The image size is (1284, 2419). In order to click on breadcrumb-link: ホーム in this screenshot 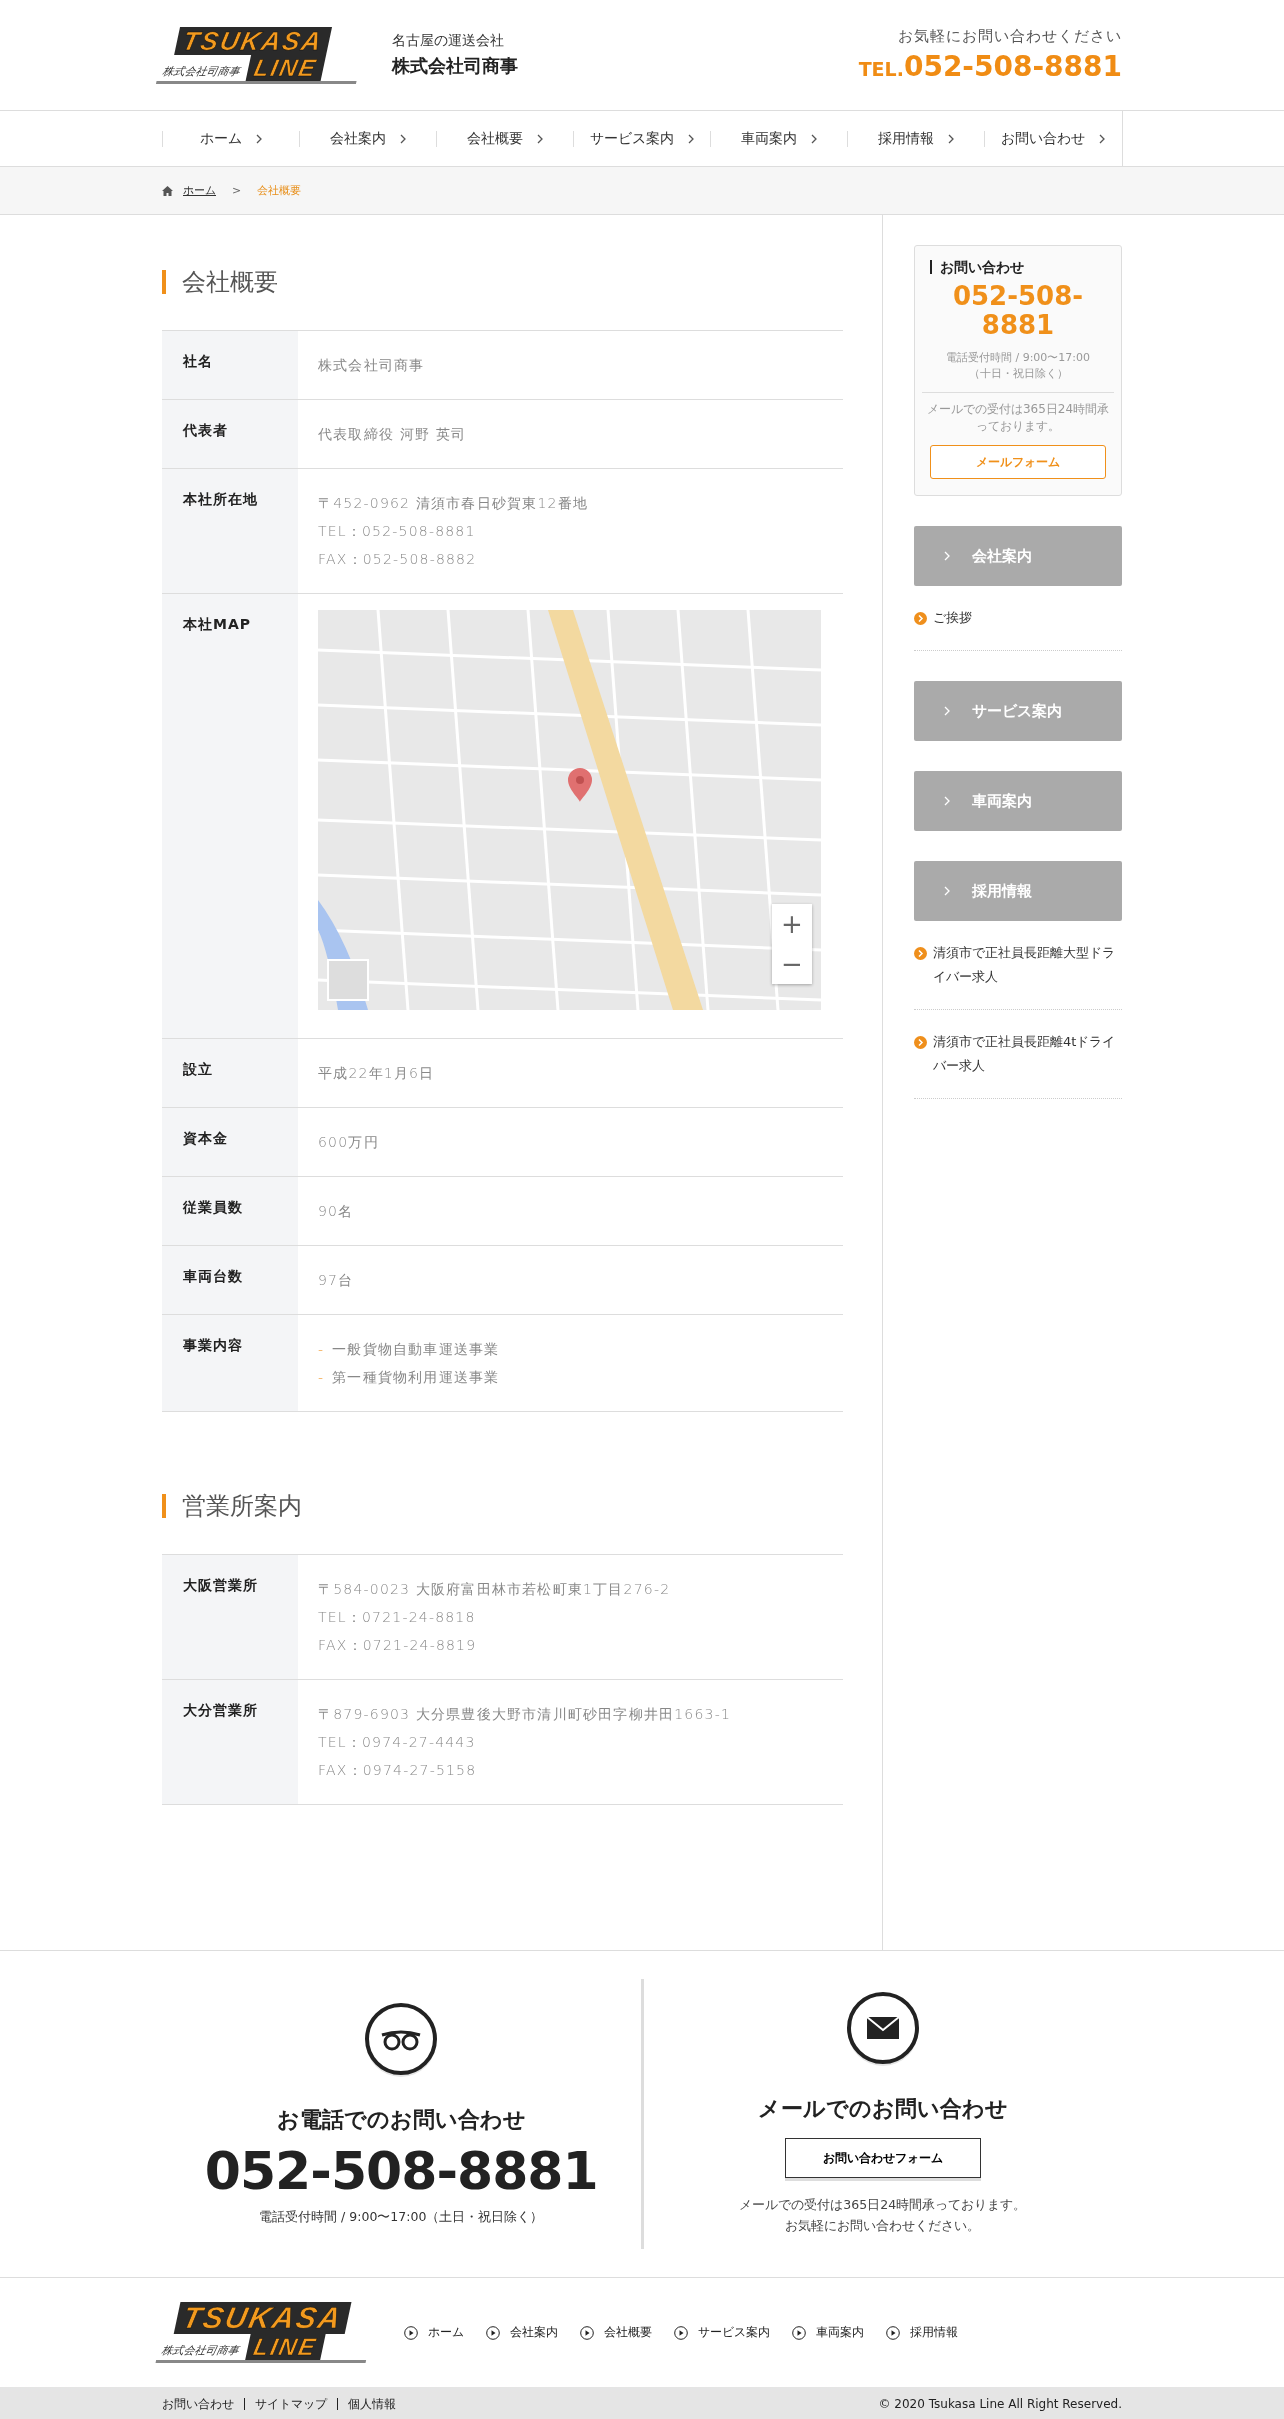, I will do `click(199, 190)`.